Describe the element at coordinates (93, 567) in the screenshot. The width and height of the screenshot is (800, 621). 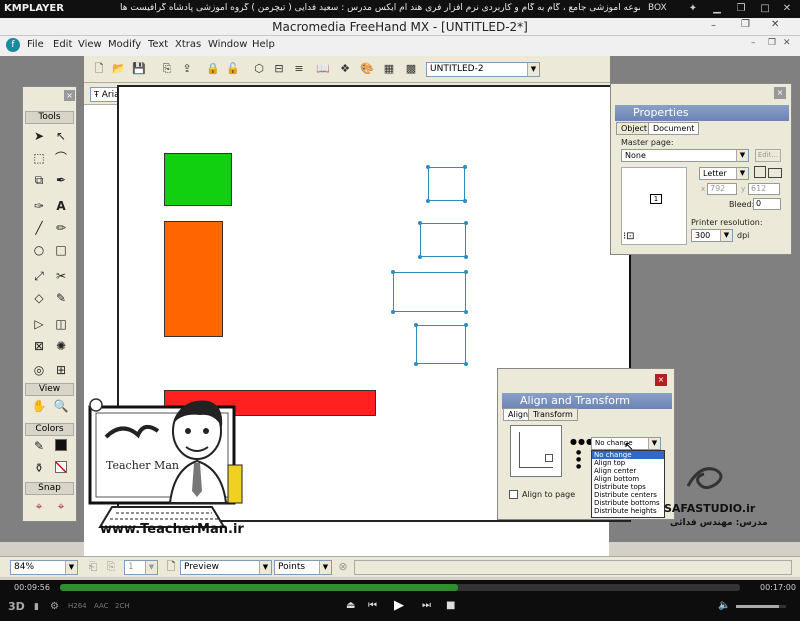
I see `prev-page-icon: ⎗` at that location.